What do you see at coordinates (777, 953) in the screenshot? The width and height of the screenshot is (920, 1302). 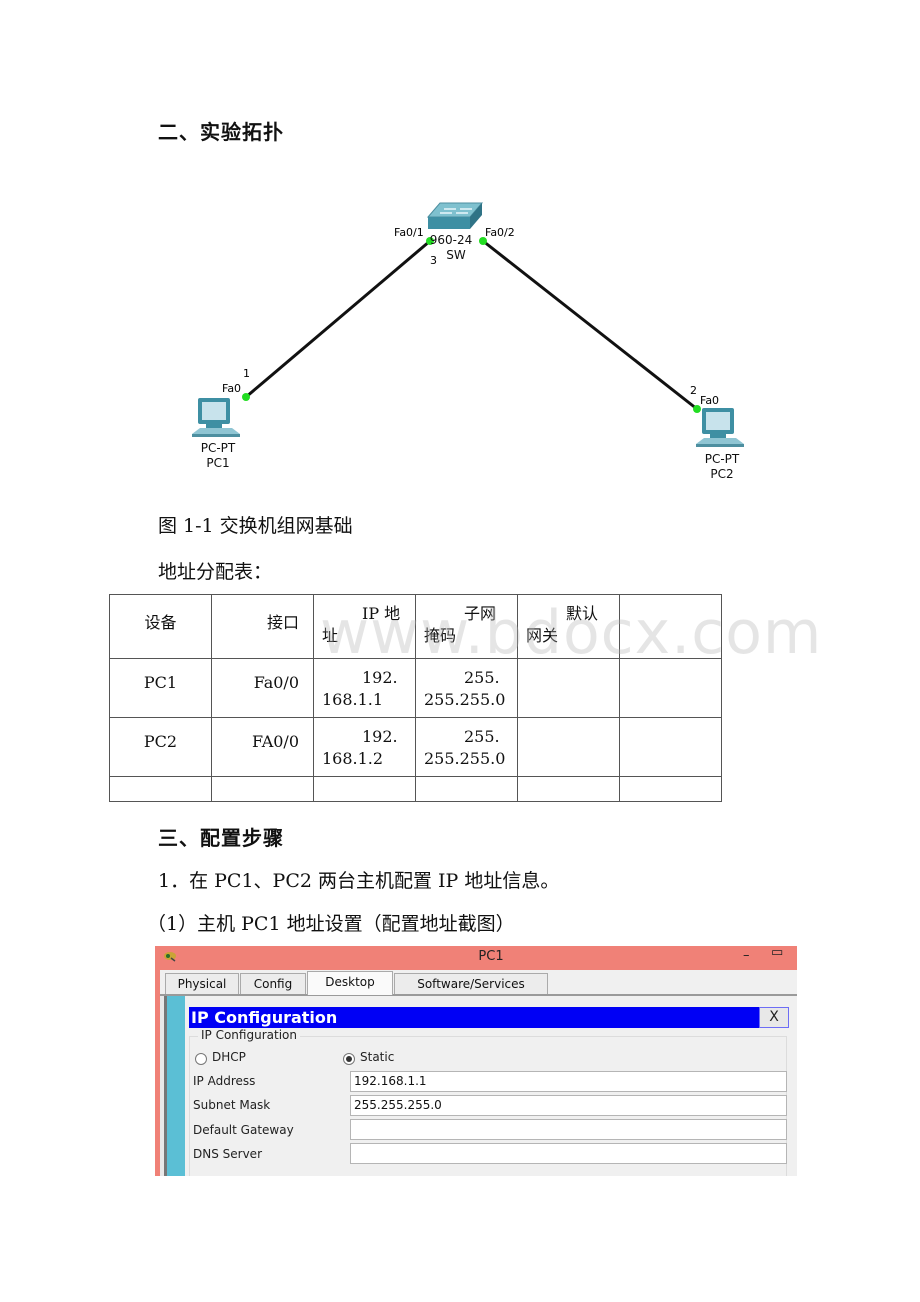 I see `maximize-button: ▭` at bounding box center [777, 953].